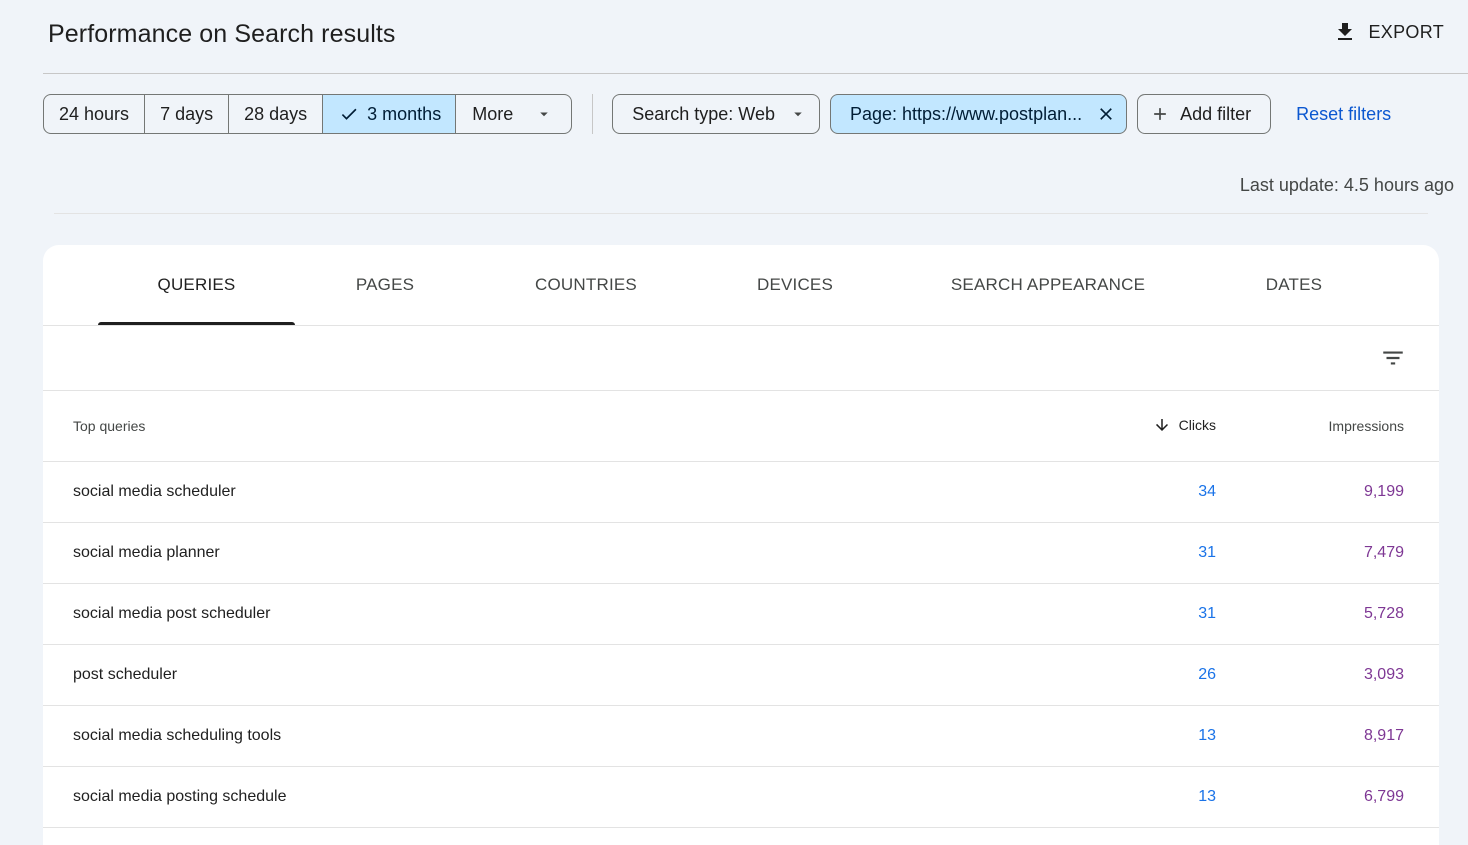 Image resolution: width=1468 pixels, height=845 pixels. I want to click on date-option-label: 28 days, so click(276, 113).